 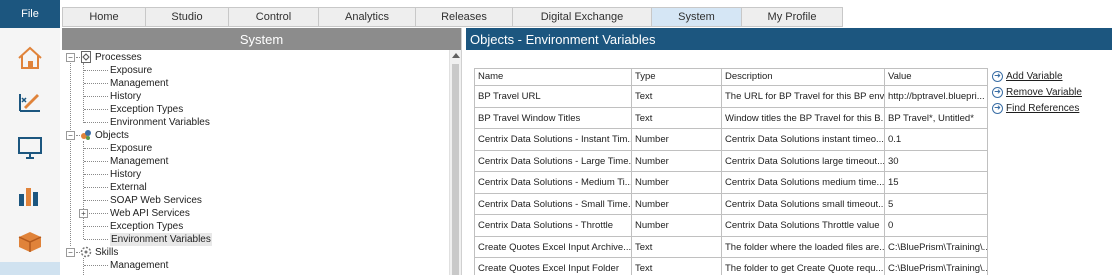 What do you see at coordinates (112, 135) in the screenshot?
I see `tree-node-label: Objects` at bounding box center [112, 135].